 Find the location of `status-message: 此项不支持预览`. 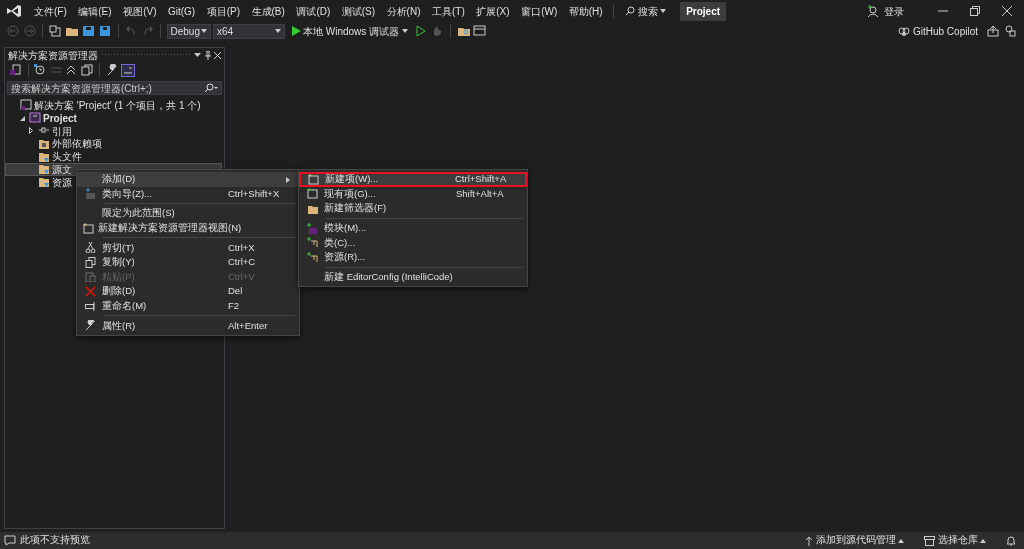

status-message: 此项不支持预览 is located at coordinates (55, 540).